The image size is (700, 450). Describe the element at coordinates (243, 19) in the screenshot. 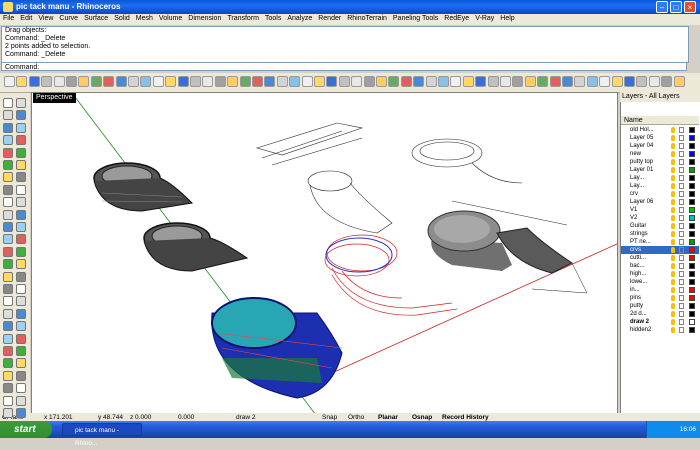

I see `menu-item-transform: Transform` at that location.